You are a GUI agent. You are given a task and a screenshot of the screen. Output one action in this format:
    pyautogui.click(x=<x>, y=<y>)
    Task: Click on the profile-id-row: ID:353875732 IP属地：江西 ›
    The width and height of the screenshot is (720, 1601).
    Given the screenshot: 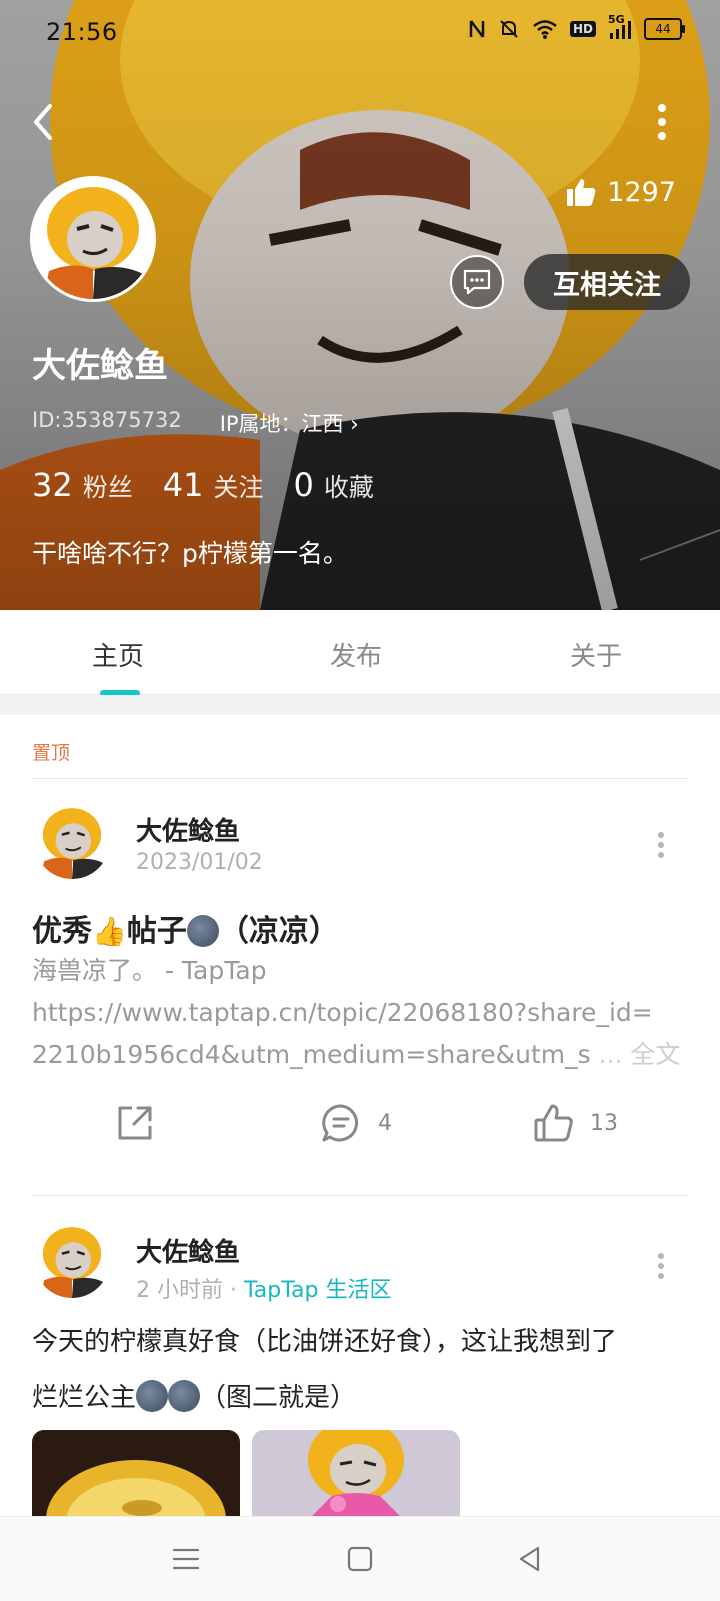 What is the action you would take?
    pyautogui.click(x=195, y=423)
    